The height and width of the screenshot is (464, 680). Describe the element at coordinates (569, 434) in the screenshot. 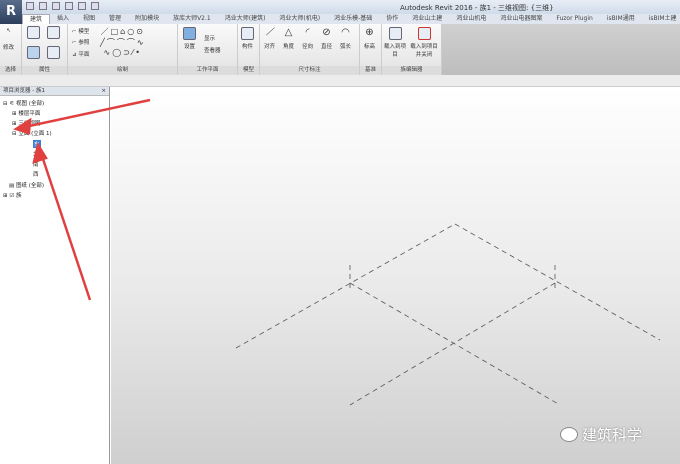

I see `wechat-icon` at that location.